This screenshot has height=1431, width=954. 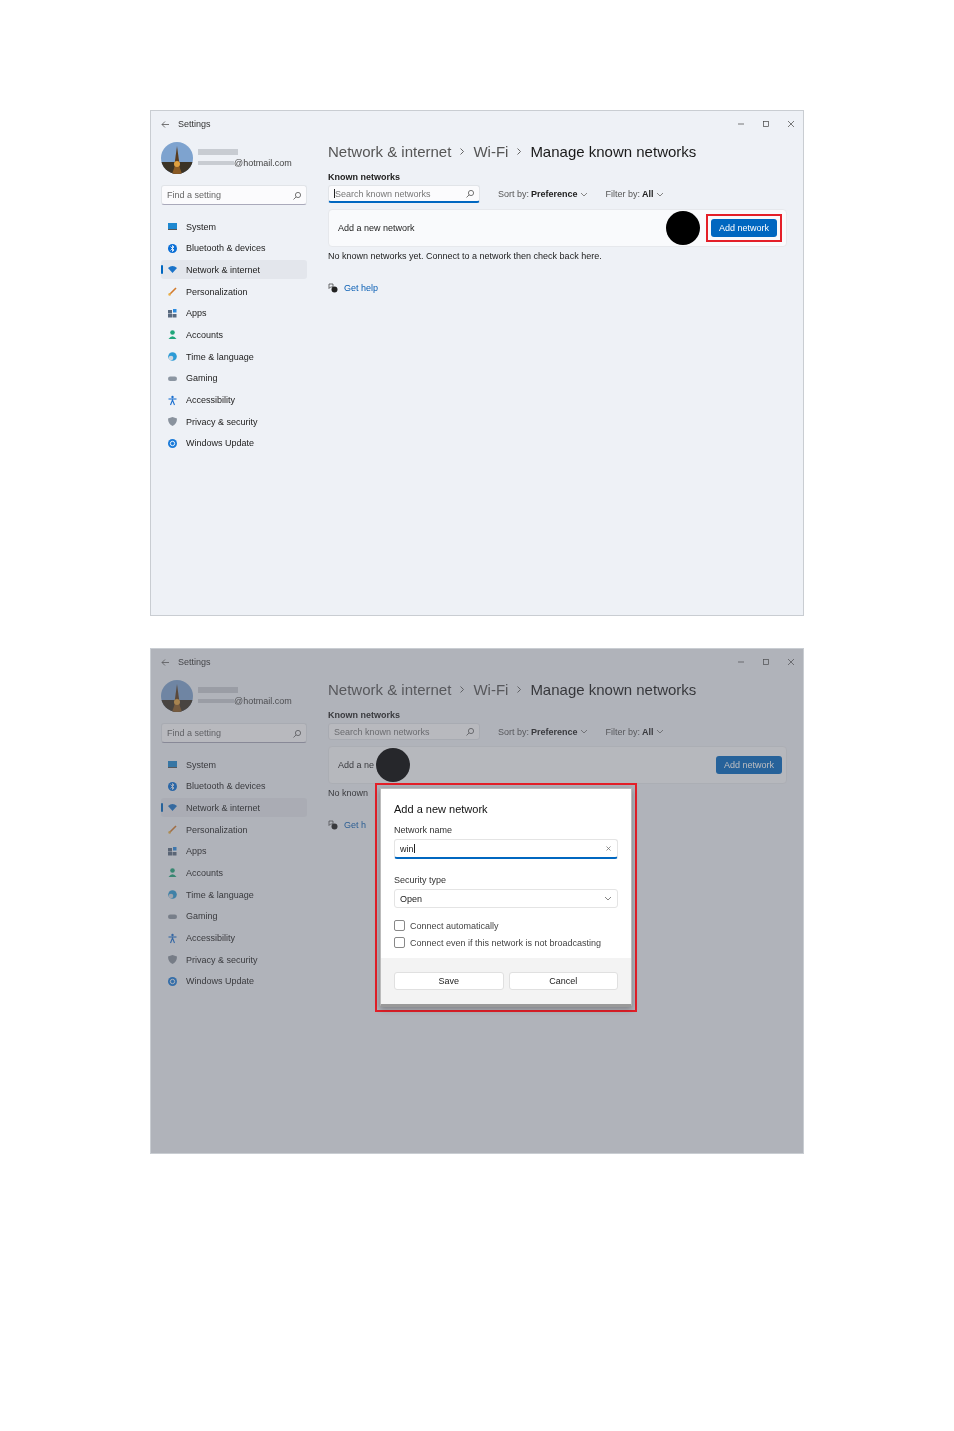 I want to click on empty-message: No known, so click(x=349, y=793).